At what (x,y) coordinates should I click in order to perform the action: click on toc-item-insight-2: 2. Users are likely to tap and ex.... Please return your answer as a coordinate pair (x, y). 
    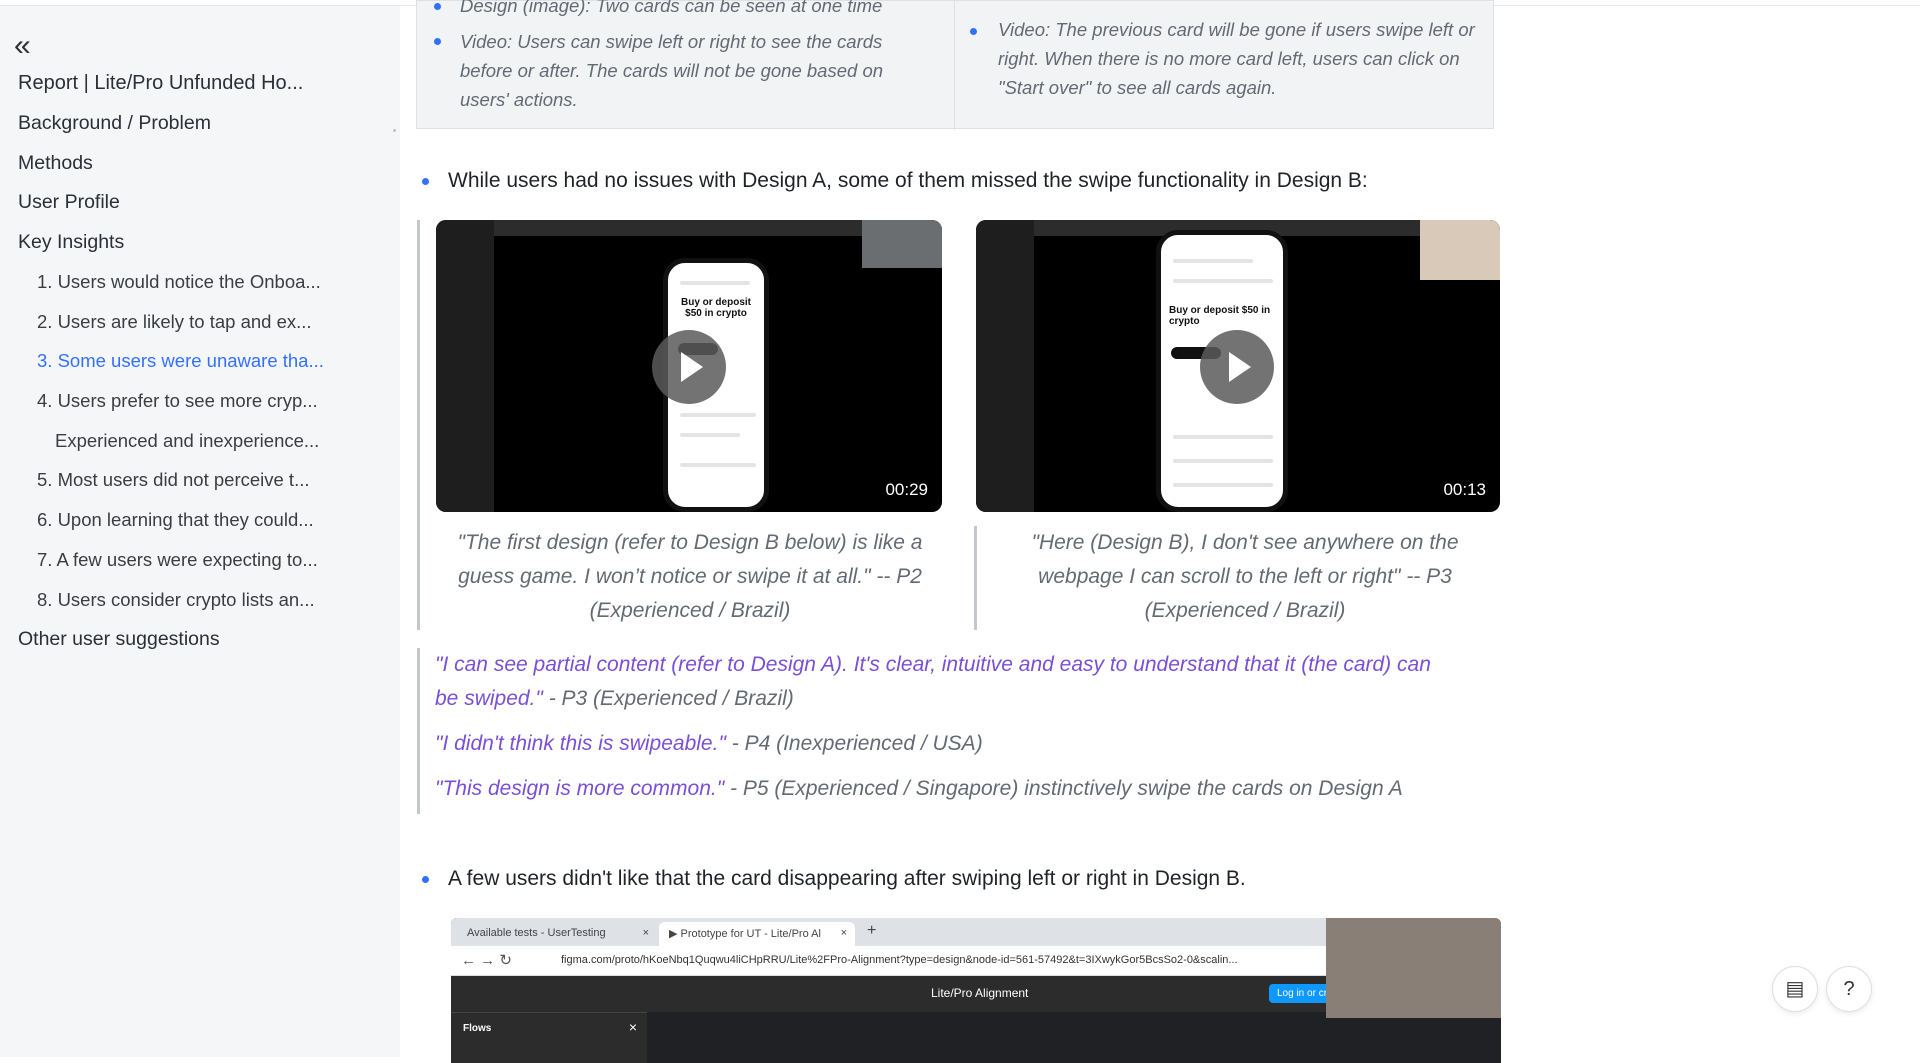
    Looking at the image, I should click on (174, 322).